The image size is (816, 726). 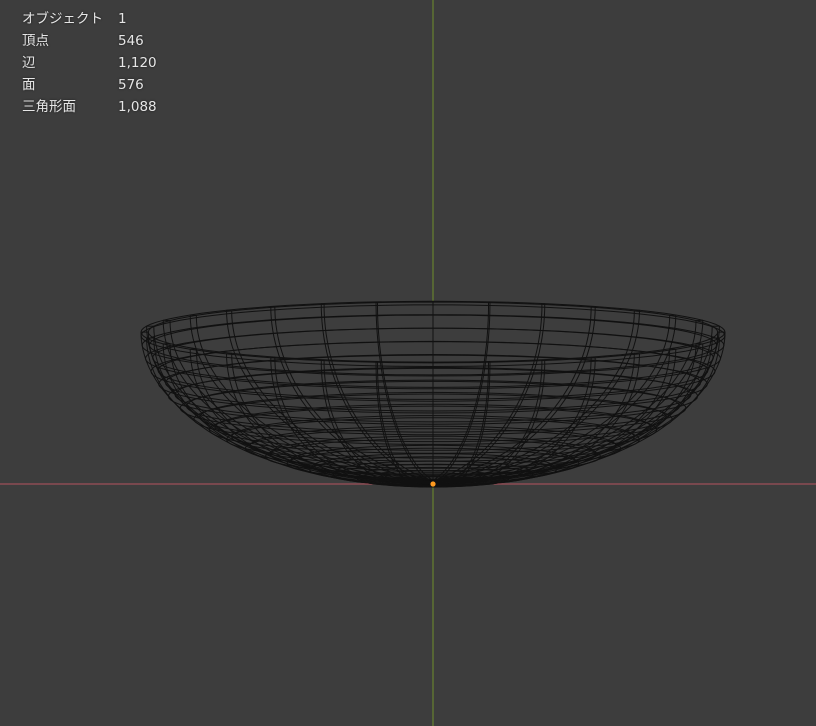 I want to click on stat-value: 546, so click(x=131, y=41).